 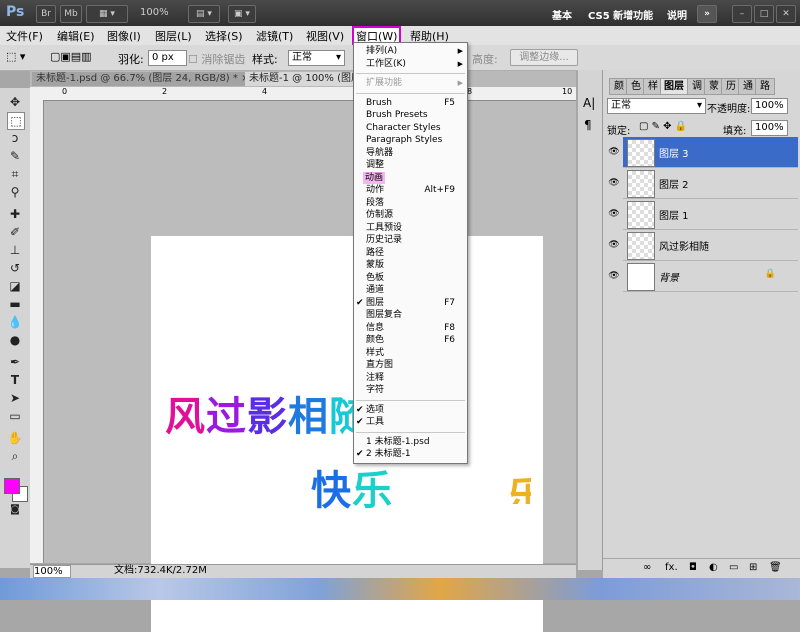 I want to click on feather-input: 0 px, so click(x=167, y=58).